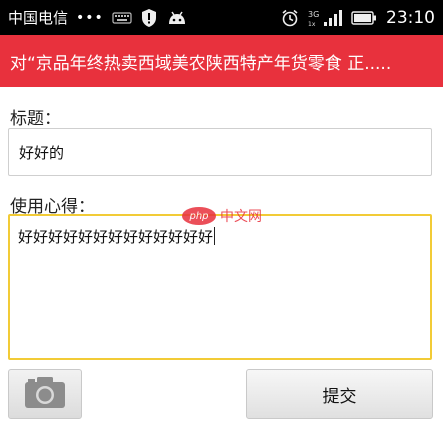 The height and width of the screenshot is (430, 443). I want to click on camera-button, so click(45, 394).